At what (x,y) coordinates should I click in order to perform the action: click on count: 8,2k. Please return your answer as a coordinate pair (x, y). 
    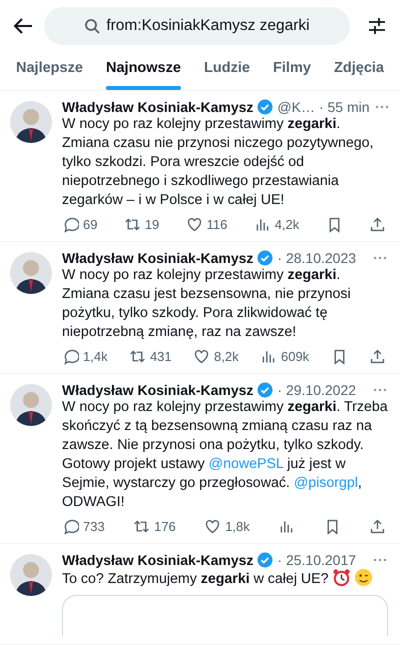
    Looking at the image, I should click on (226, 356).